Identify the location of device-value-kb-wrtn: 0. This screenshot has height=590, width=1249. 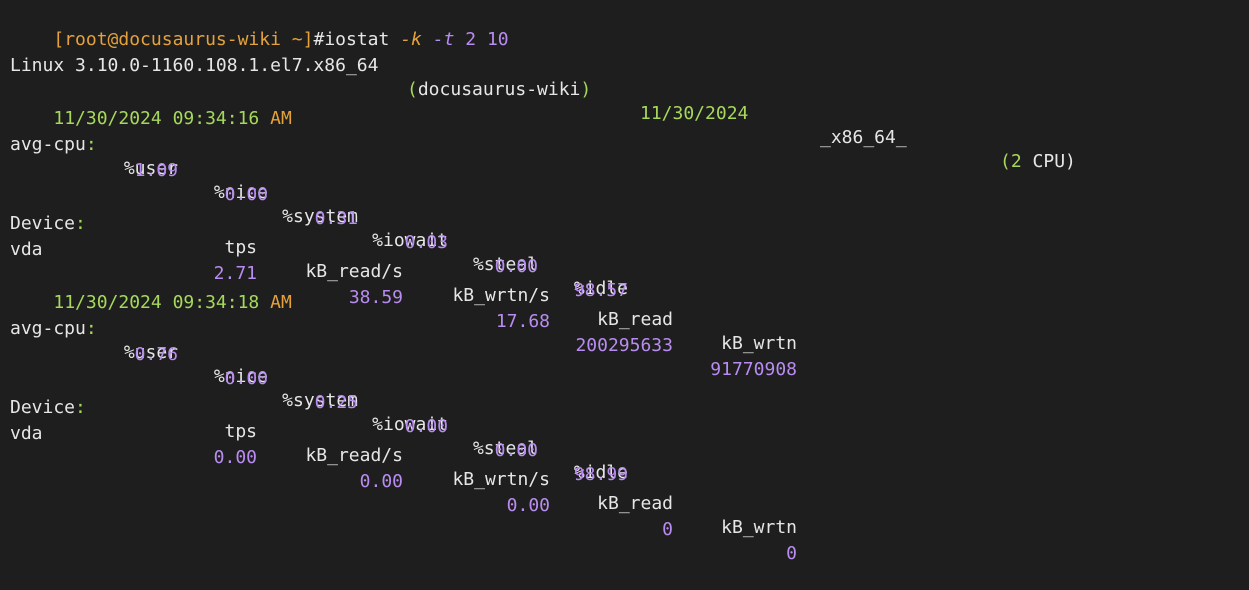
(791, 553).